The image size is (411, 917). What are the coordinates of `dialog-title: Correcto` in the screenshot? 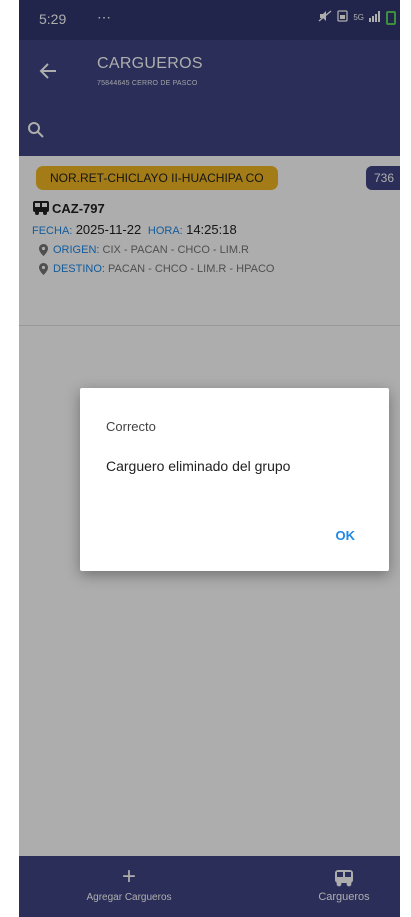 It's located at (131, 426).